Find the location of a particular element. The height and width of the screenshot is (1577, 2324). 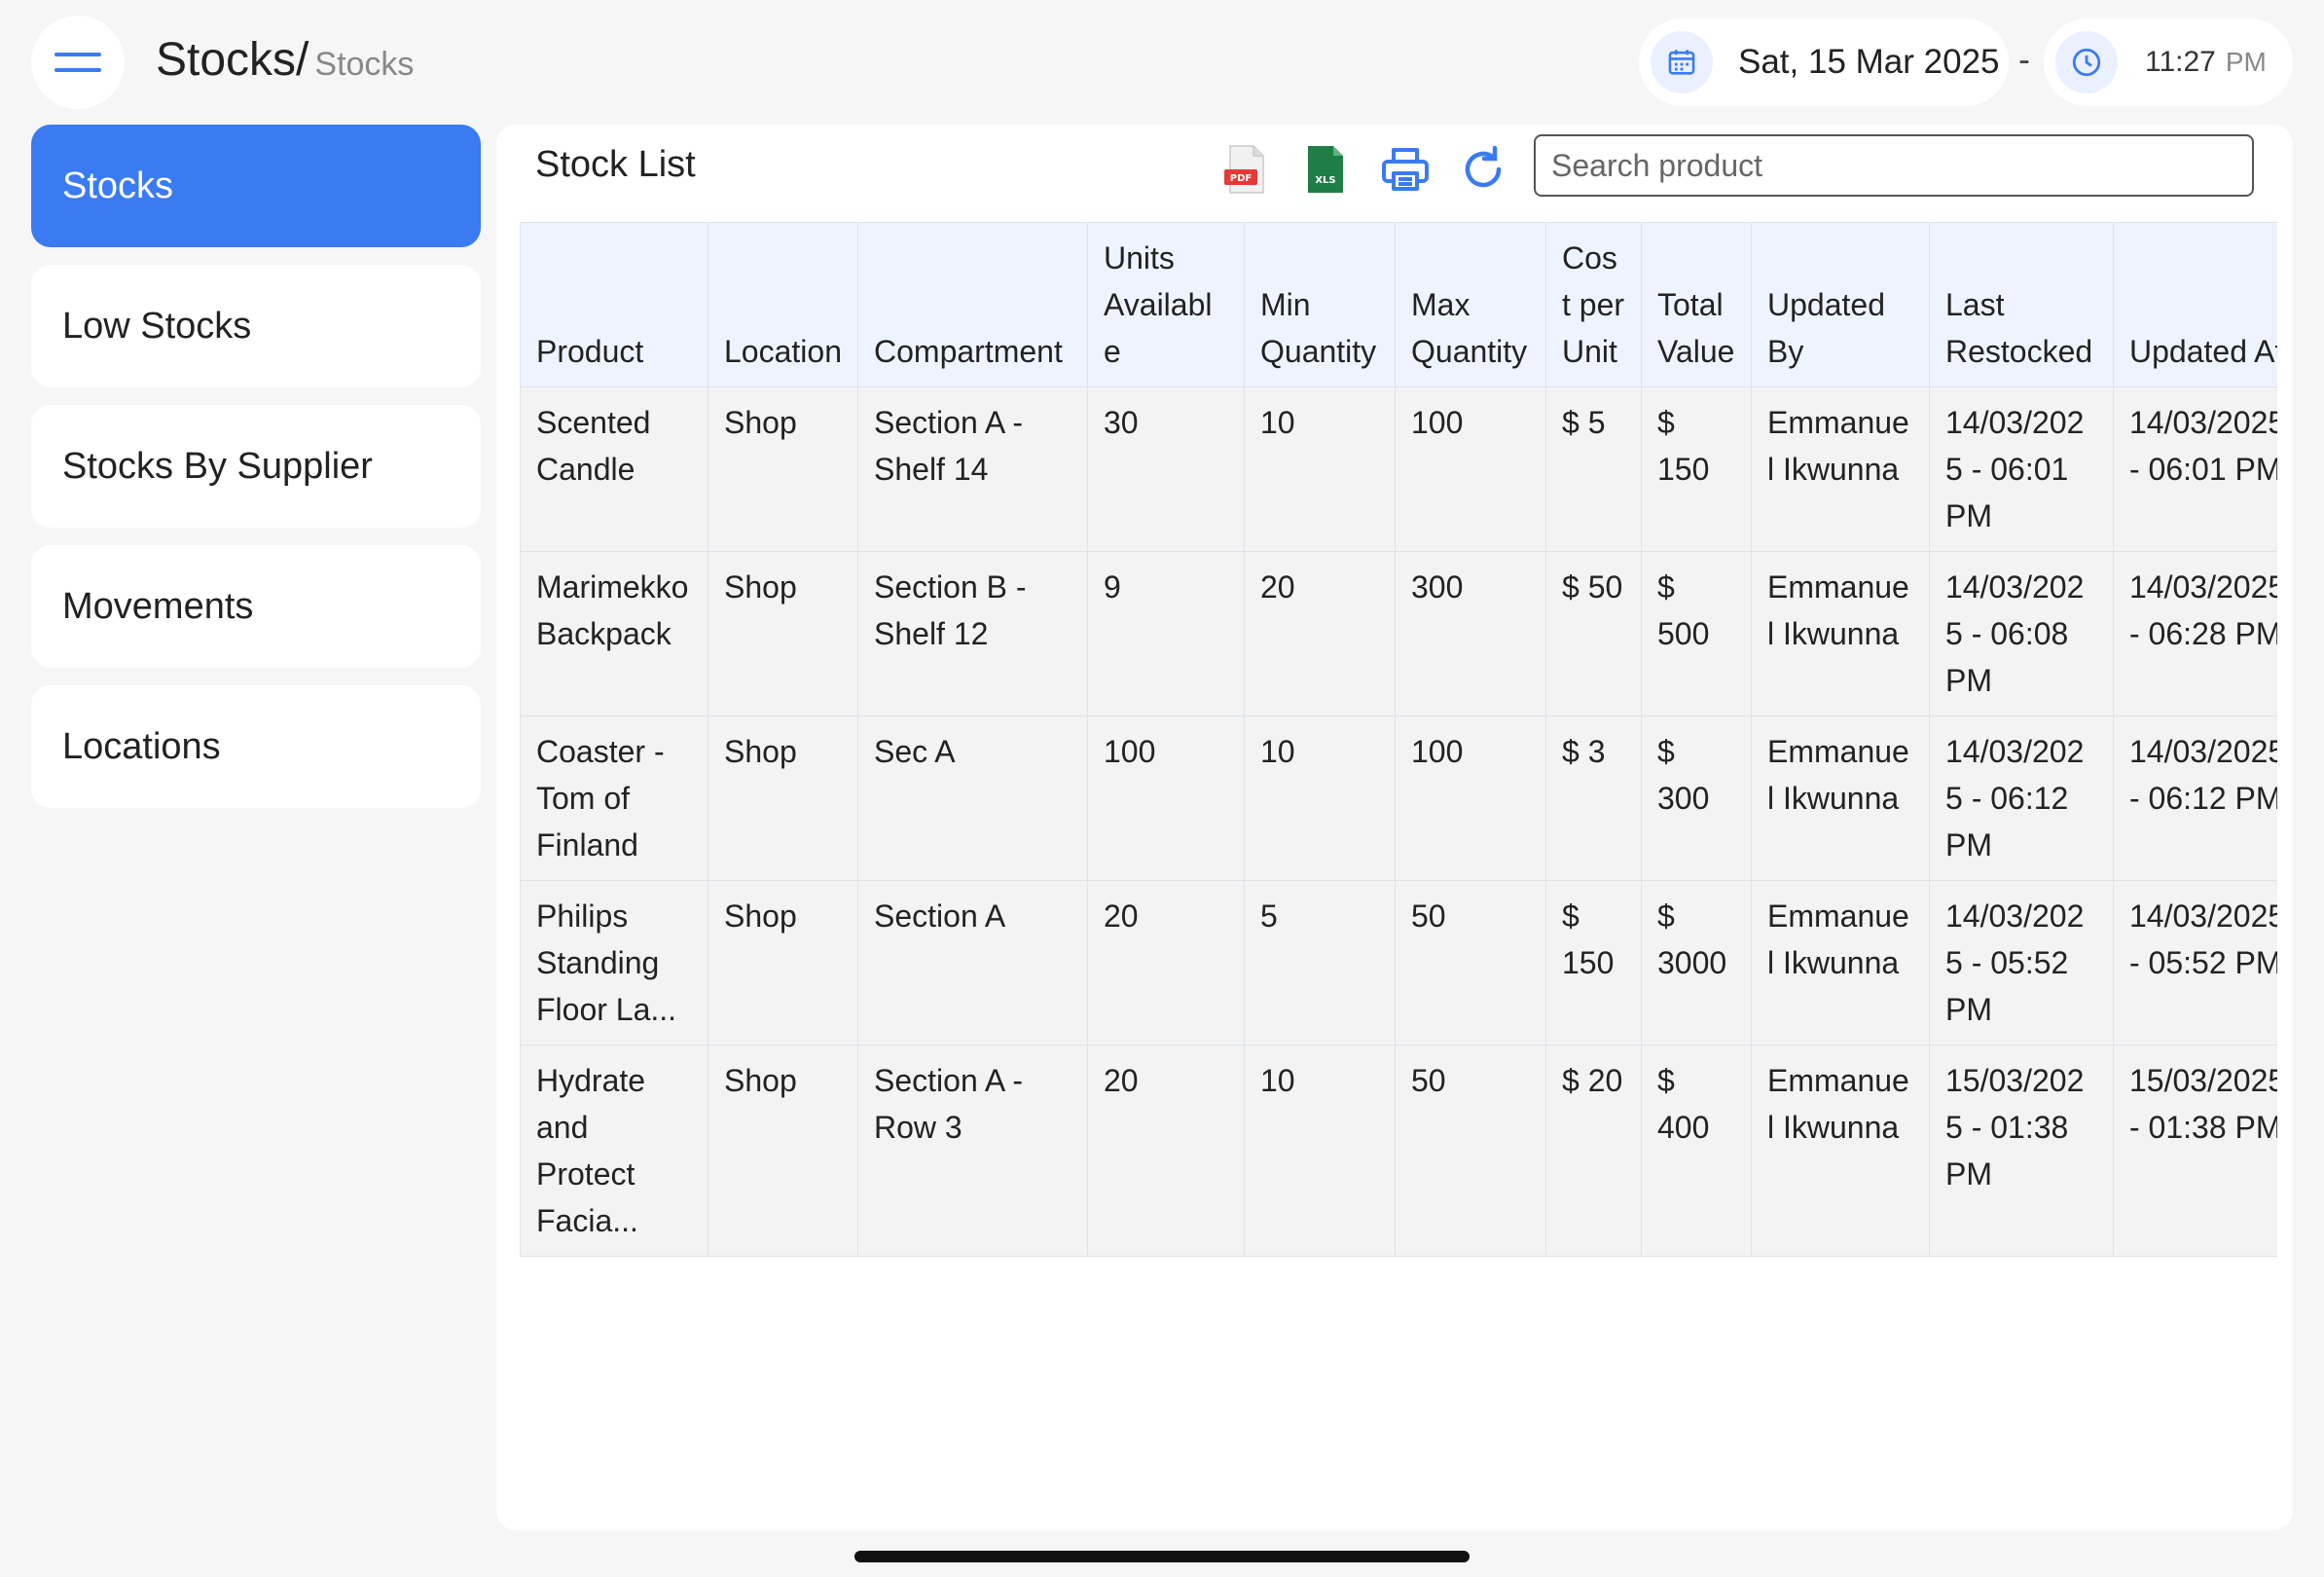

cell-product: Coaster - Tom of Finland is located at coordinates (614, 798).